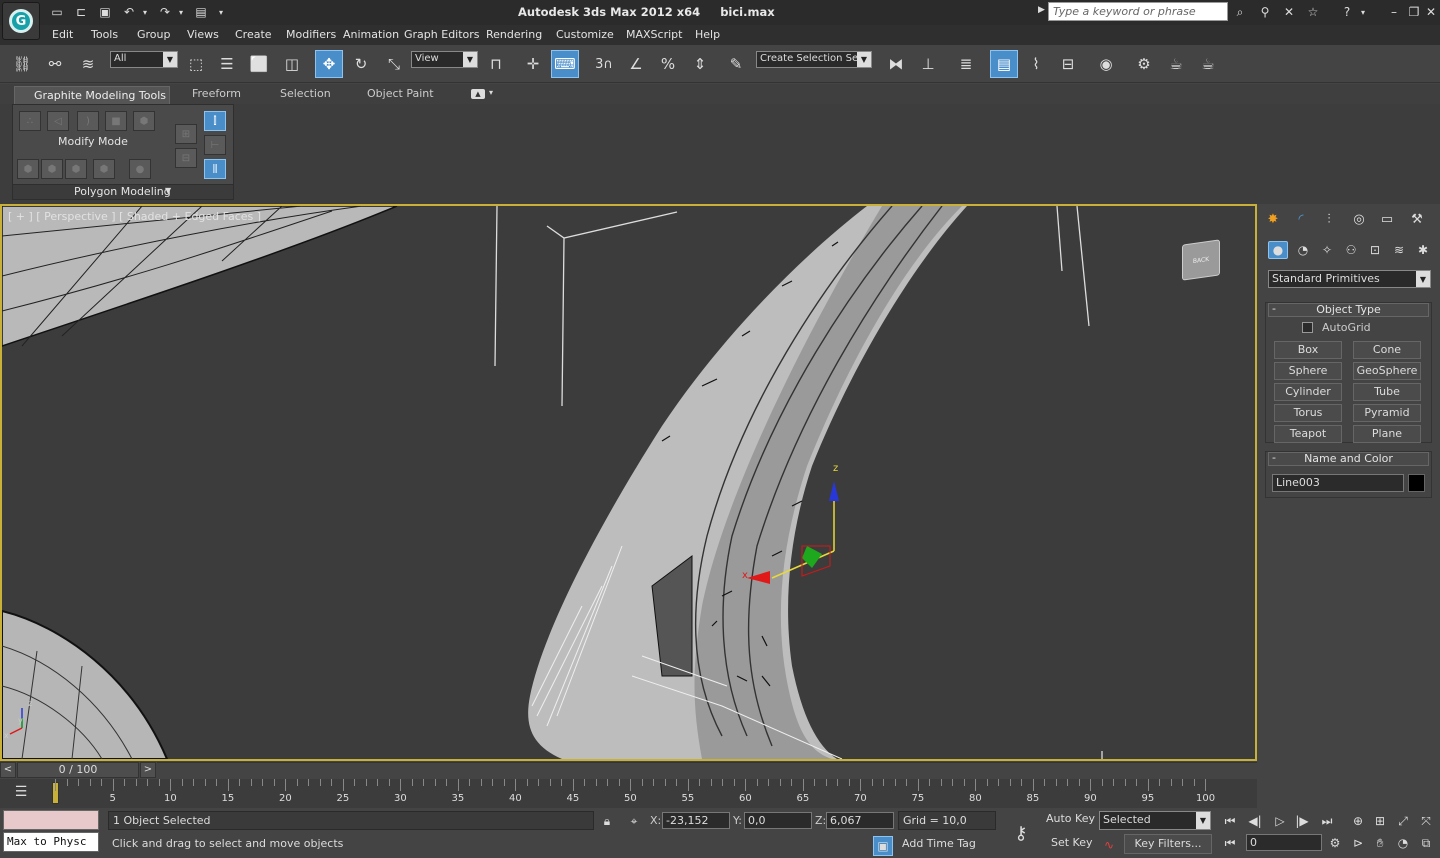 This screenshot has width=1440, height=858. What do you see at coordinates (1155, 820) in the screenshot?
I see `key-mode-dropdown: Selected ▼` at bounding box center [1155, 820].